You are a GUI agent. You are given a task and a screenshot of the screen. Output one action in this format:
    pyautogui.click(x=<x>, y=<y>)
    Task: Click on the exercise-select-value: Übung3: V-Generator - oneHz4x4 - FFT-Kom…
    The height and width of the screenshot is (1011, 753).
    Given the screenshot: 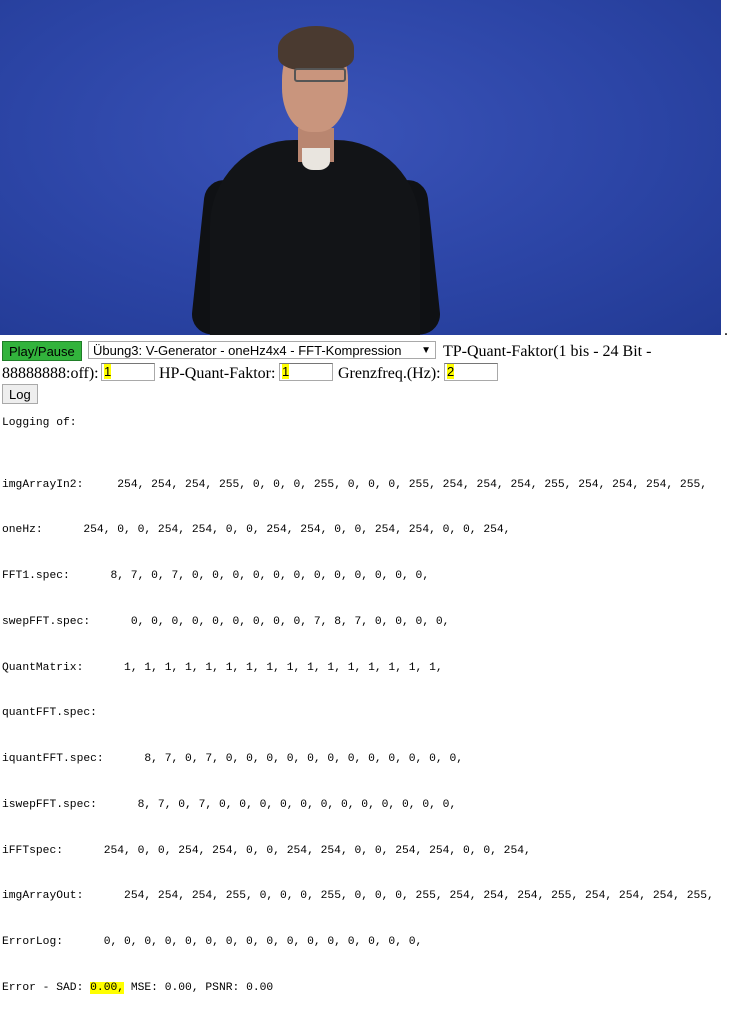 What is the action you would take?
    pyautogui.click(x=247, y=350)
    